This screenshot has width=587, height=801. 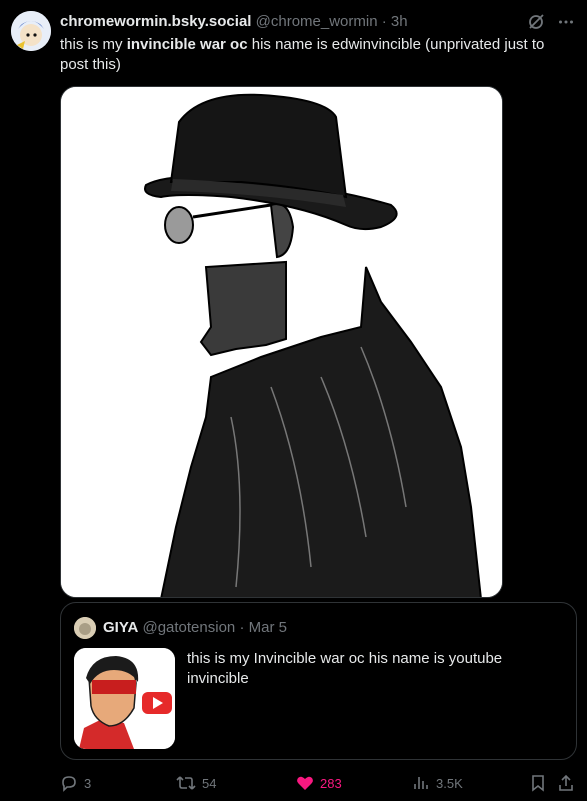 What do you see at coordinates (551, 22) in the screenshot?
I see `header-icons` at bounding box center [551, 22].